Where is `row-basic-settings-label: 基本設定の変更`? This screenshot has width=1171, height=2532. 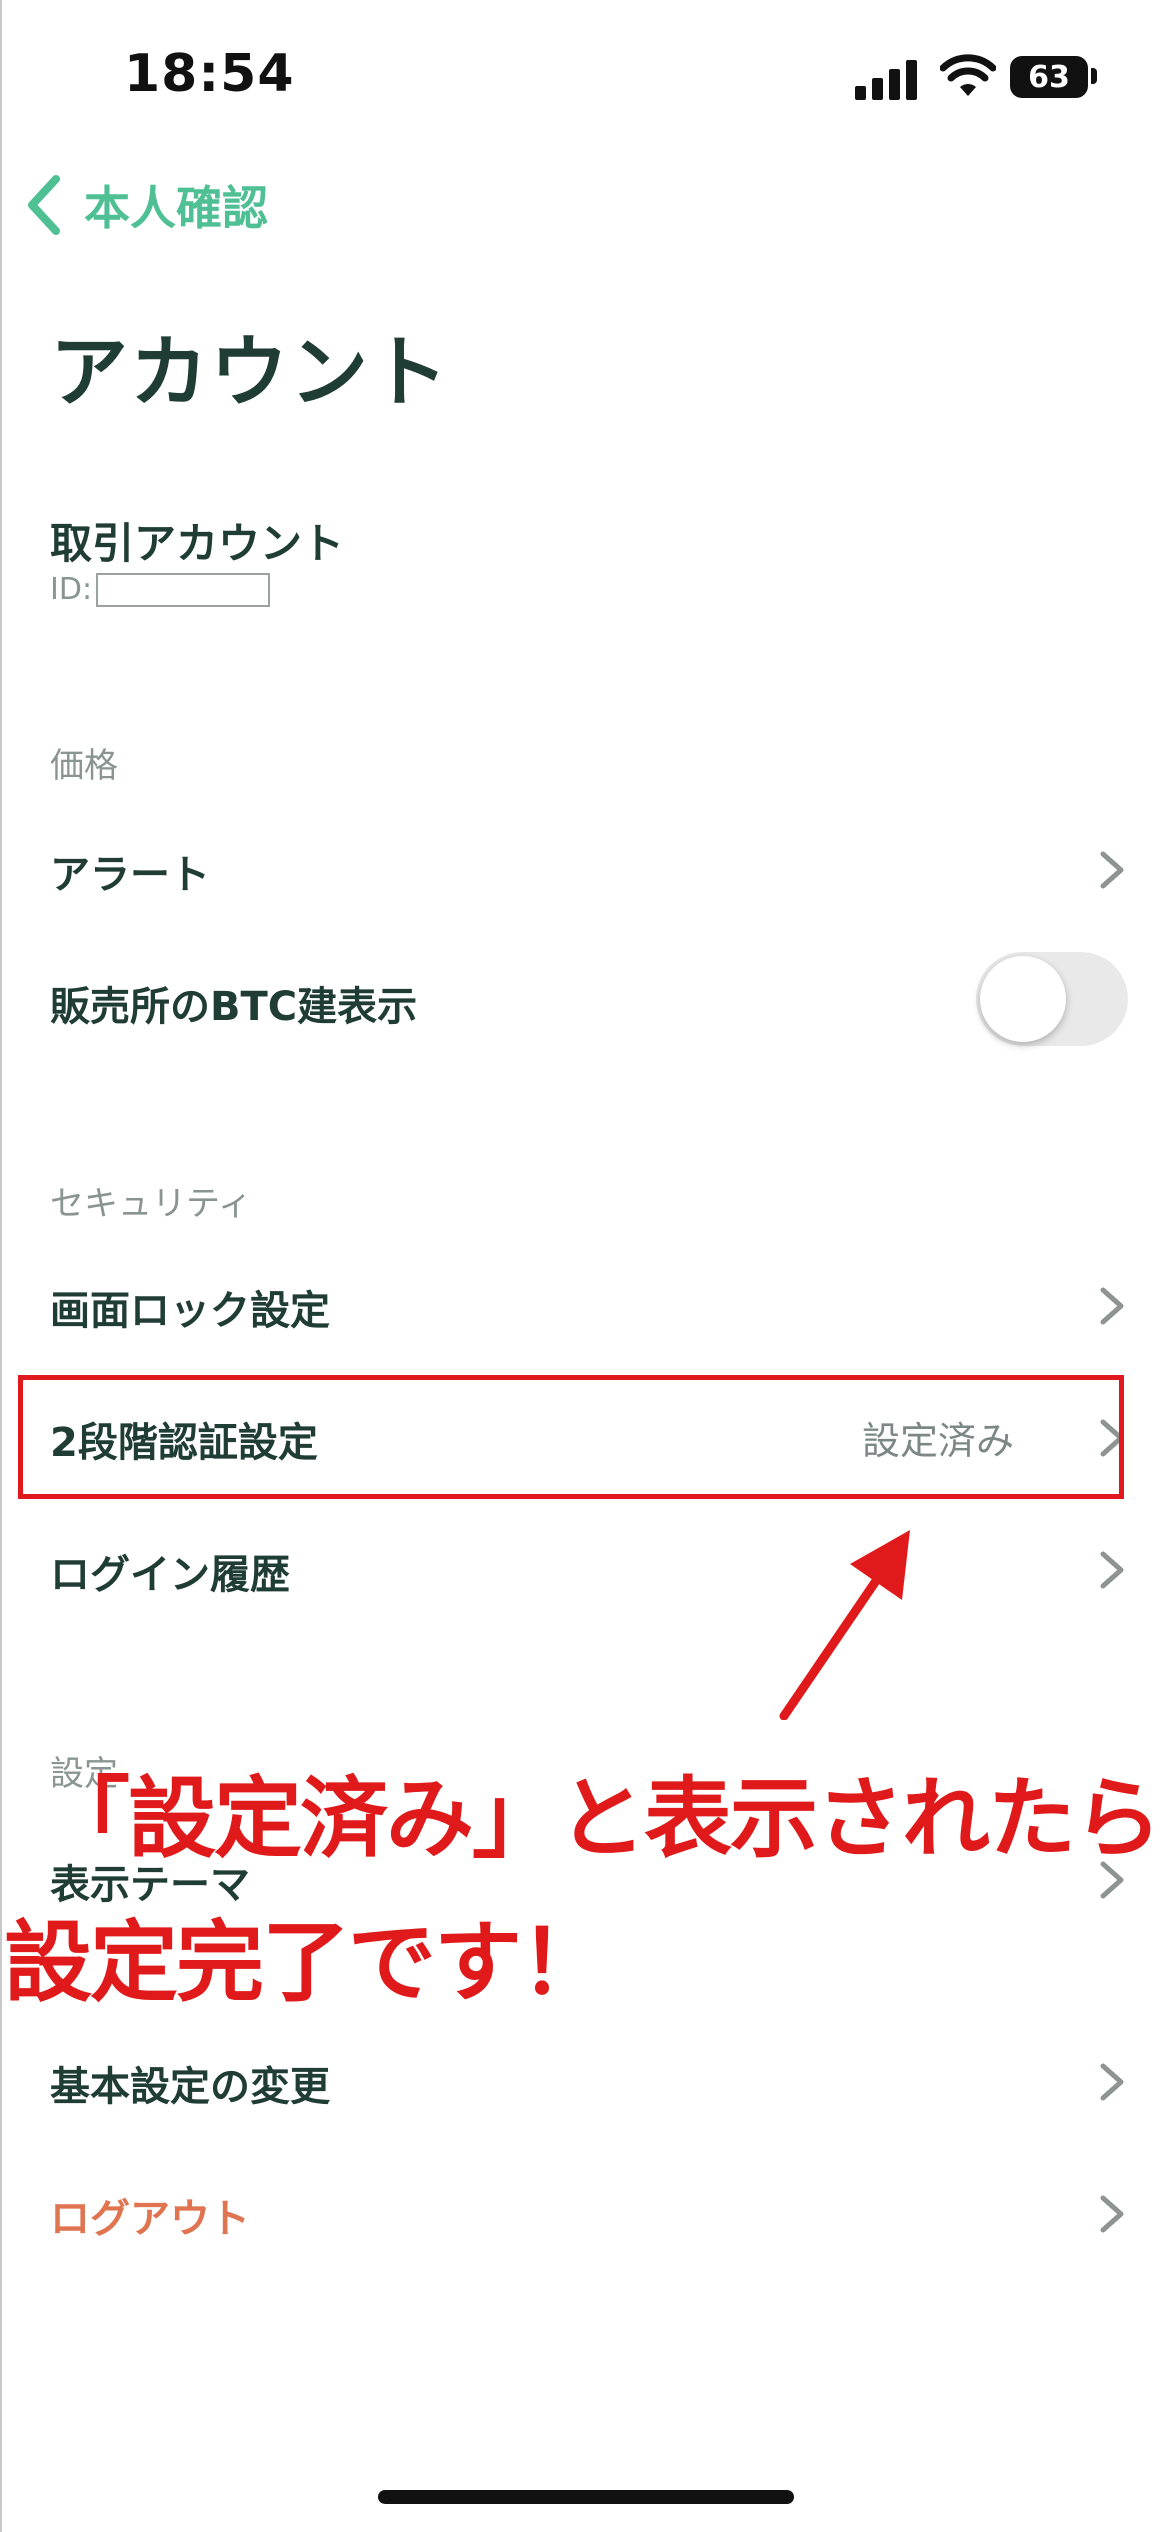 row-basic-settings-label: 基本設定の変更 is located at coordinates (190, 2083).